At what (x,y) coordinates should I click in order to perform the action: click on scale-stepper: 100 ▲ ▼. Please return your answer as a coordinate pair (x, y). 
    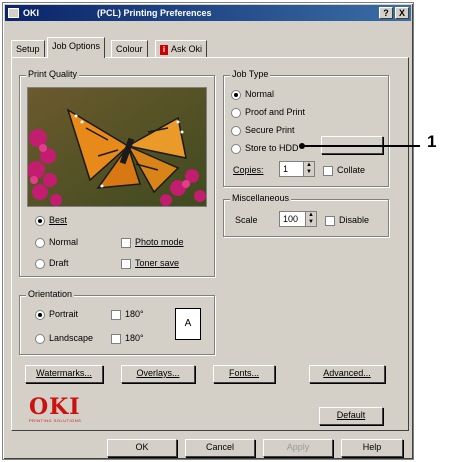
    Looking at the image, I should click on (298, 219).